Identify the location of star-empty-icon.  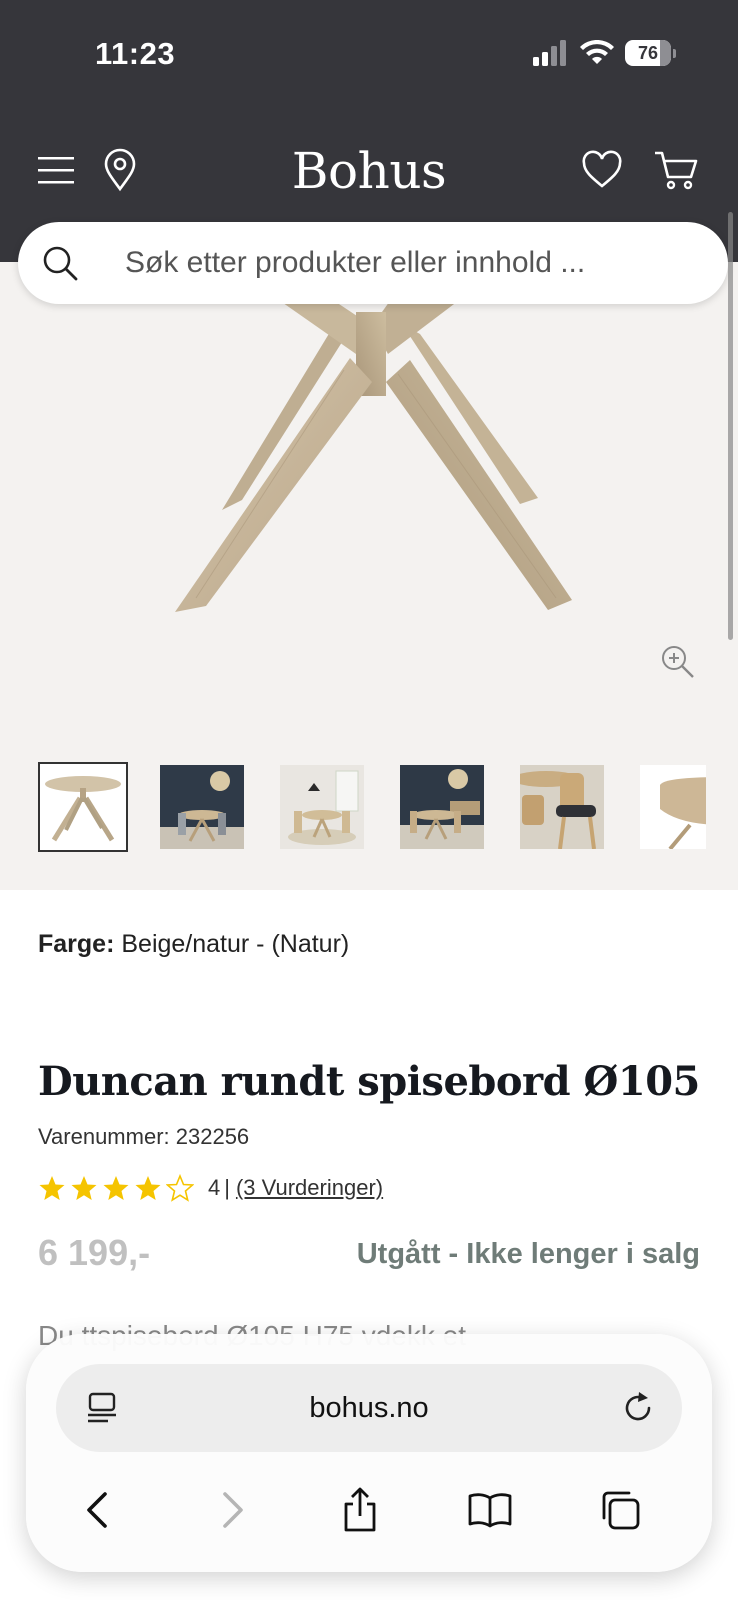
(180, 1188).